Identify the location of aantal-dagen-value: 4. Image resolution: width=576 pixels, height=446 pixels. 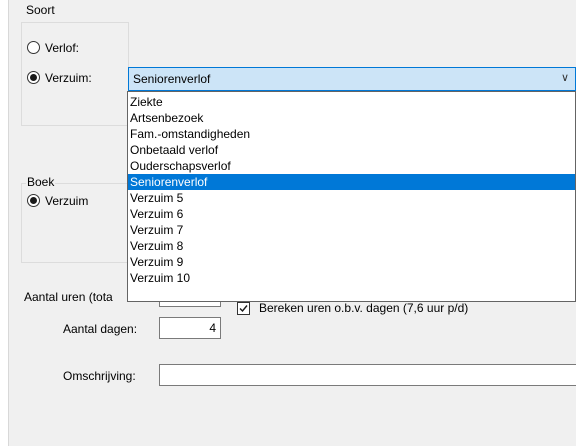
(212, 328).